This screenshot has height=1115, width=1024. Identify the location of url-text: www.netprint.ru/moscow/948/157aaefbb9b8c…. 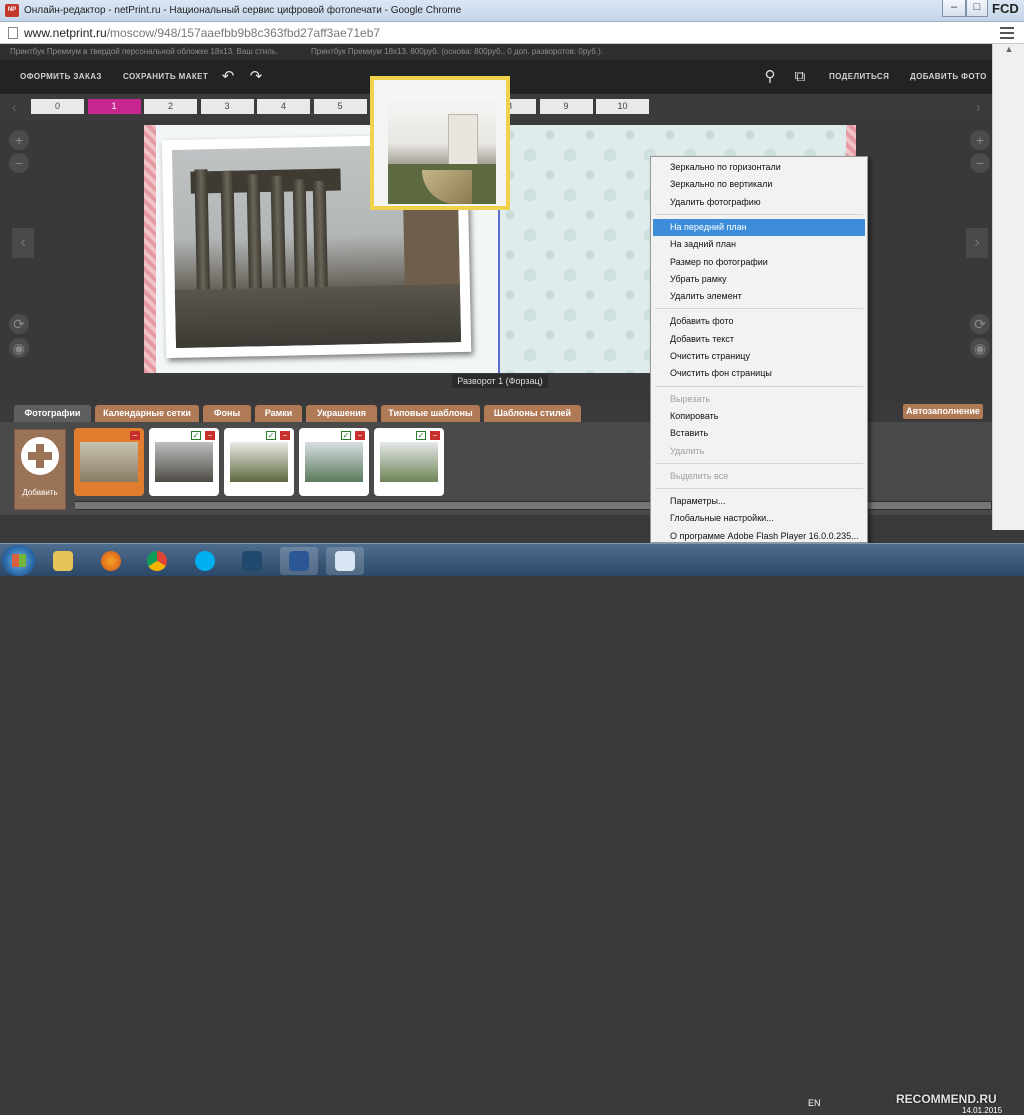
(202, 33).